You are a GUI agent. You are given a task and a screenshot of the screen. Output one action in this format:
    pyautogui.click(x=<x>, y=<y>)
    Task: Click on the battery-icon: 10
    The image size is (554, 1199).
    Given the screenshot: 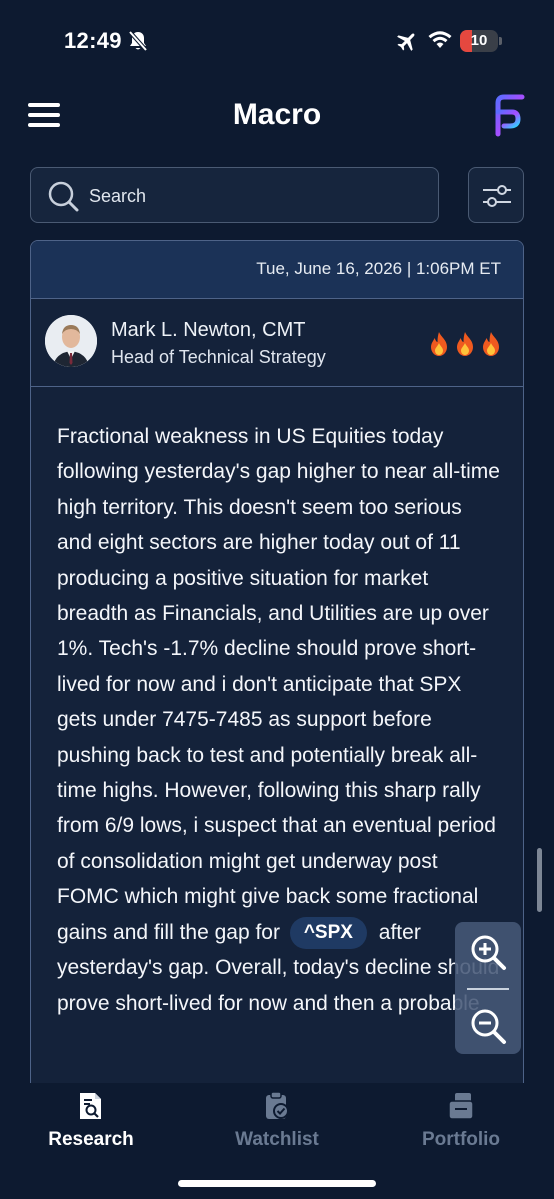 What is the action you would take?
    pyautogui.click(x=481, y=41)
    